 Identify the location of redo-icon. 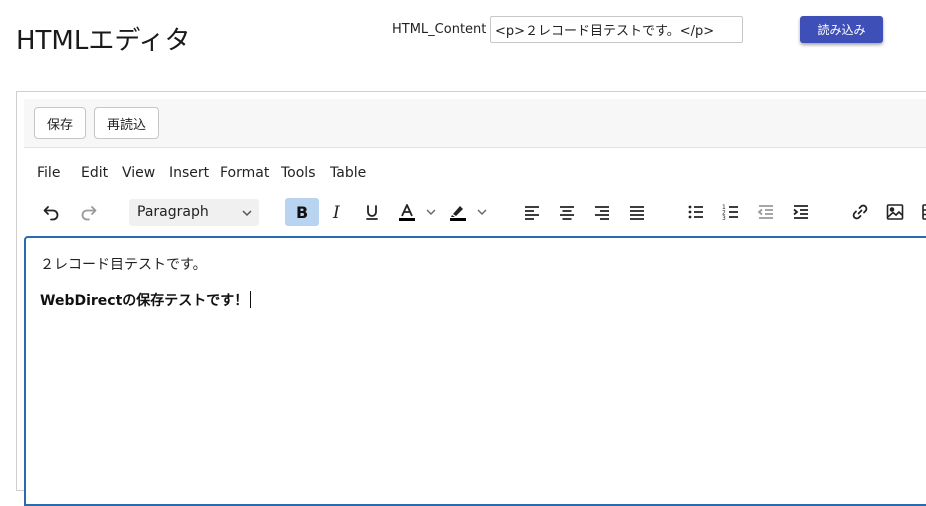
(89, 212).